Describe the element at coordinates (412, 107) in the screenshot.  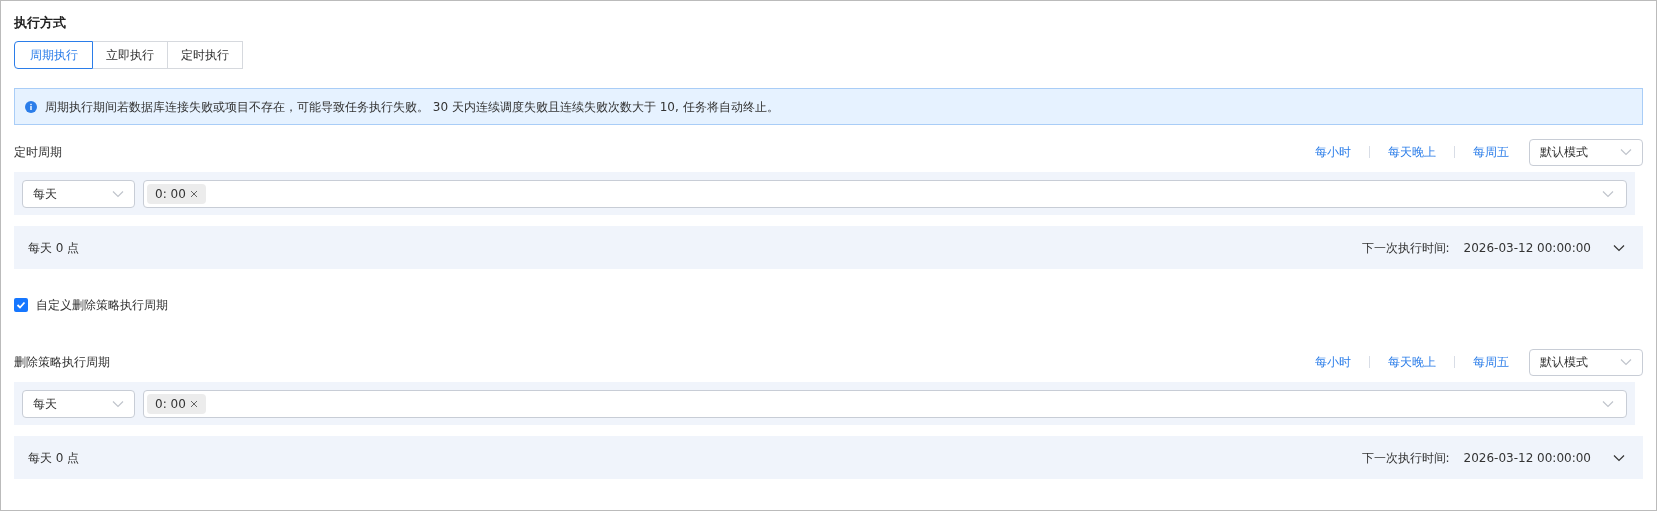
I see `alert-text: 周期执行期间若数据库连接失败或项目不存在，可能导致任务执行失败。 30 天内连续调度失败且连续失败次数大于 10, 任务将自动终止。` at that location.